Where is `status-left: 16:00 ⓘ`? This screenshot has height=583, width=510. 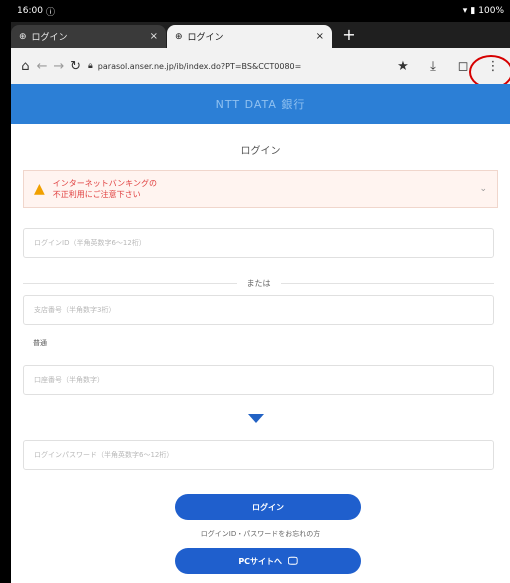
status-left: 16:00 ⓘ is located at coordinates (36, 11).